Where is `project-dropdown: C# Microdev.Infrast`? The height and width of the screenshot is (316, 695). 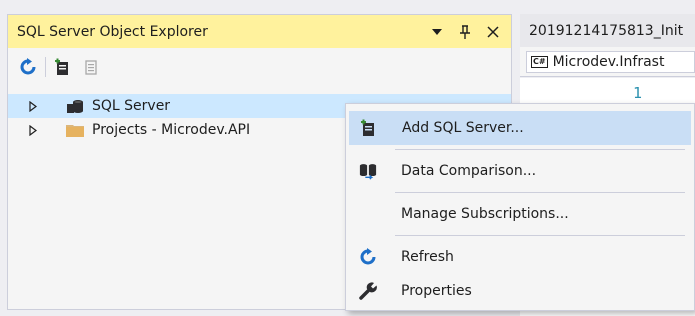 project-dropdown: C# Microdev.Infrast is located at coordinates (610, 61).